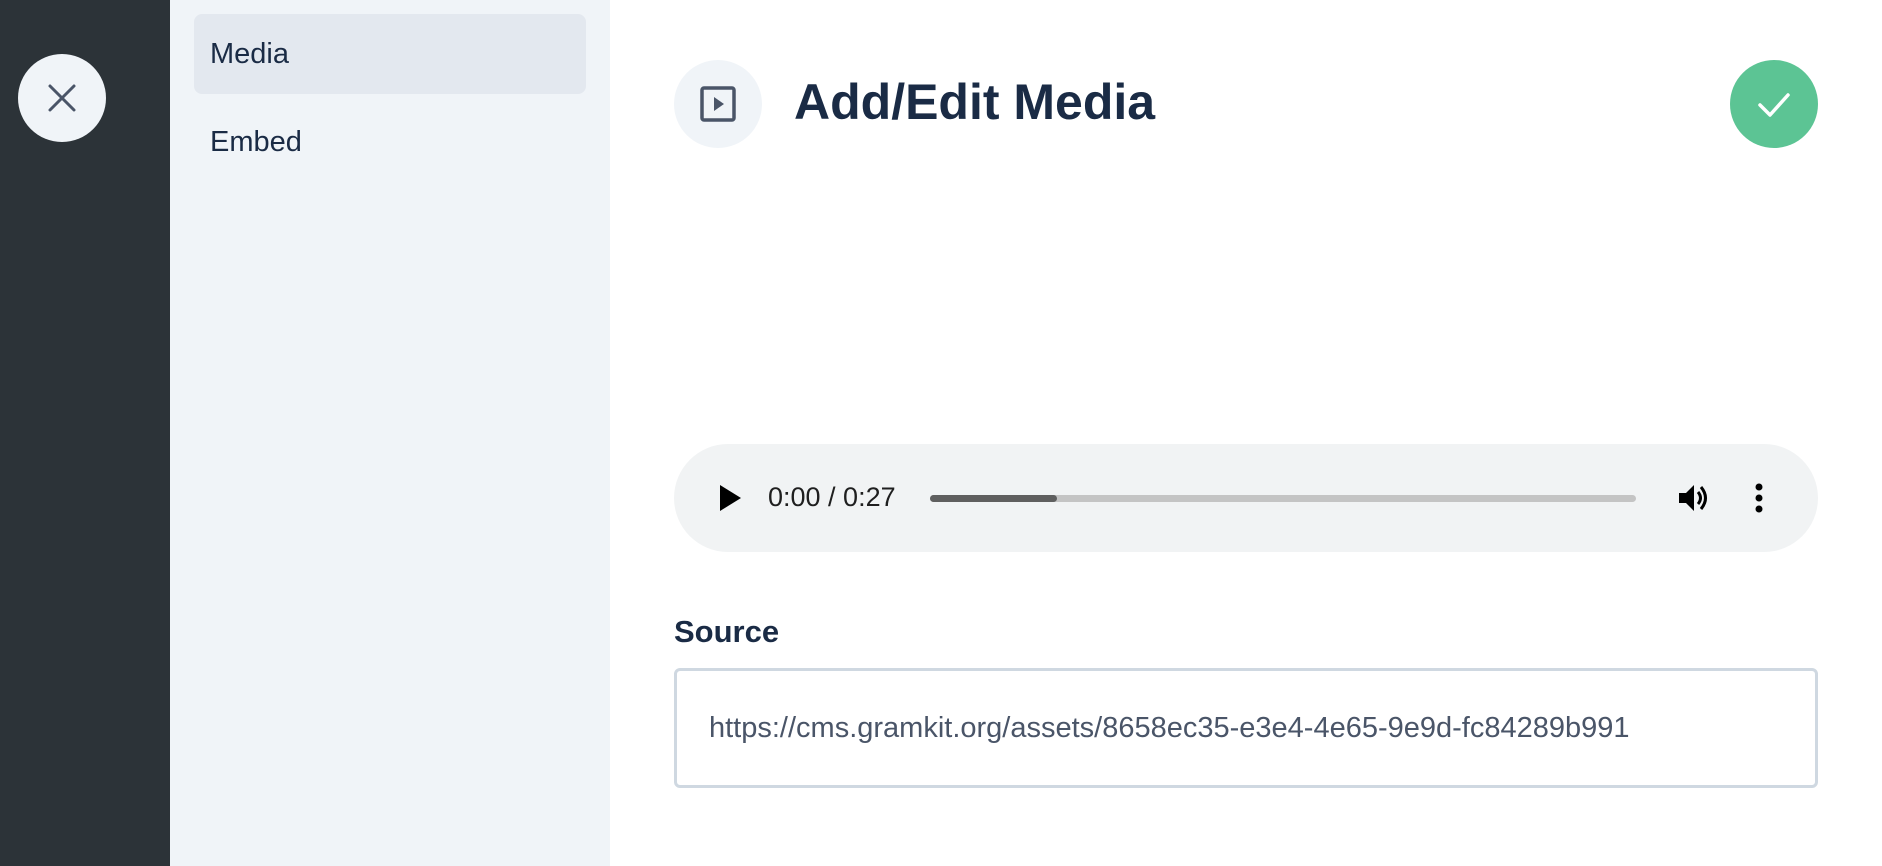  I want to click on close-button, so click(62, 98).